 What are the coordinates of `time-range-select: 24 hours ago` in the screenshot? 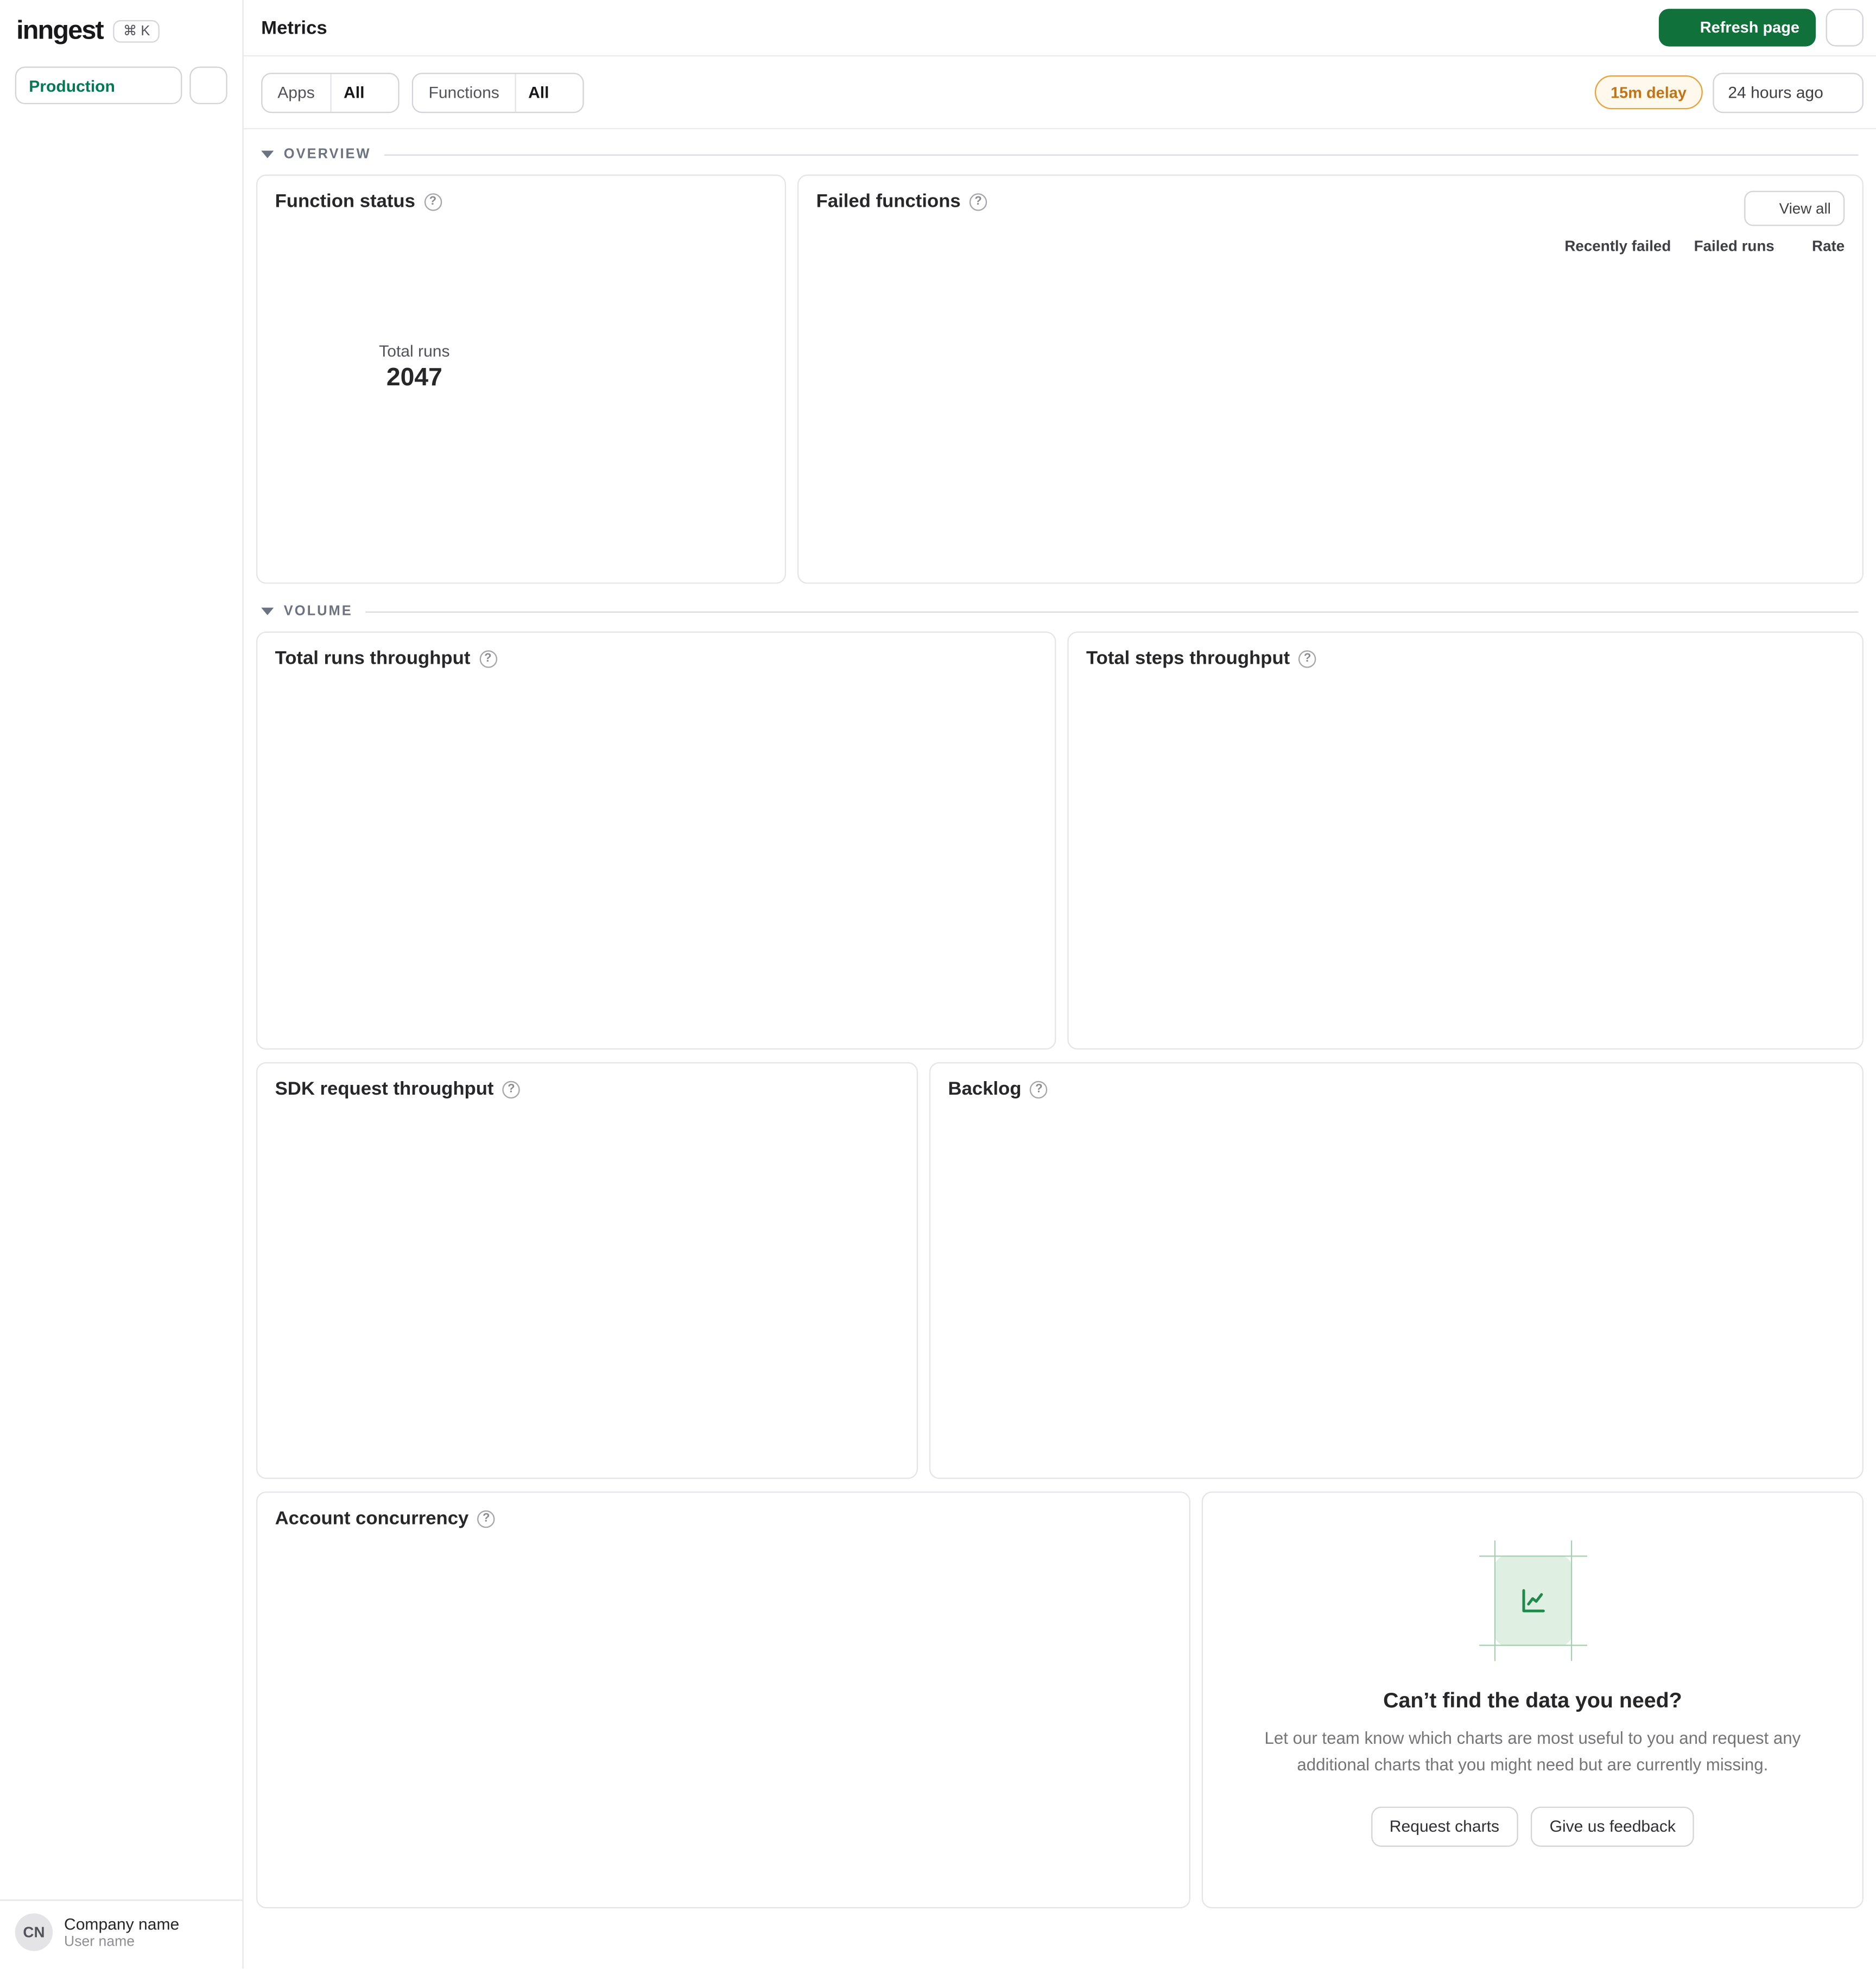 It's located at (1788, 92).